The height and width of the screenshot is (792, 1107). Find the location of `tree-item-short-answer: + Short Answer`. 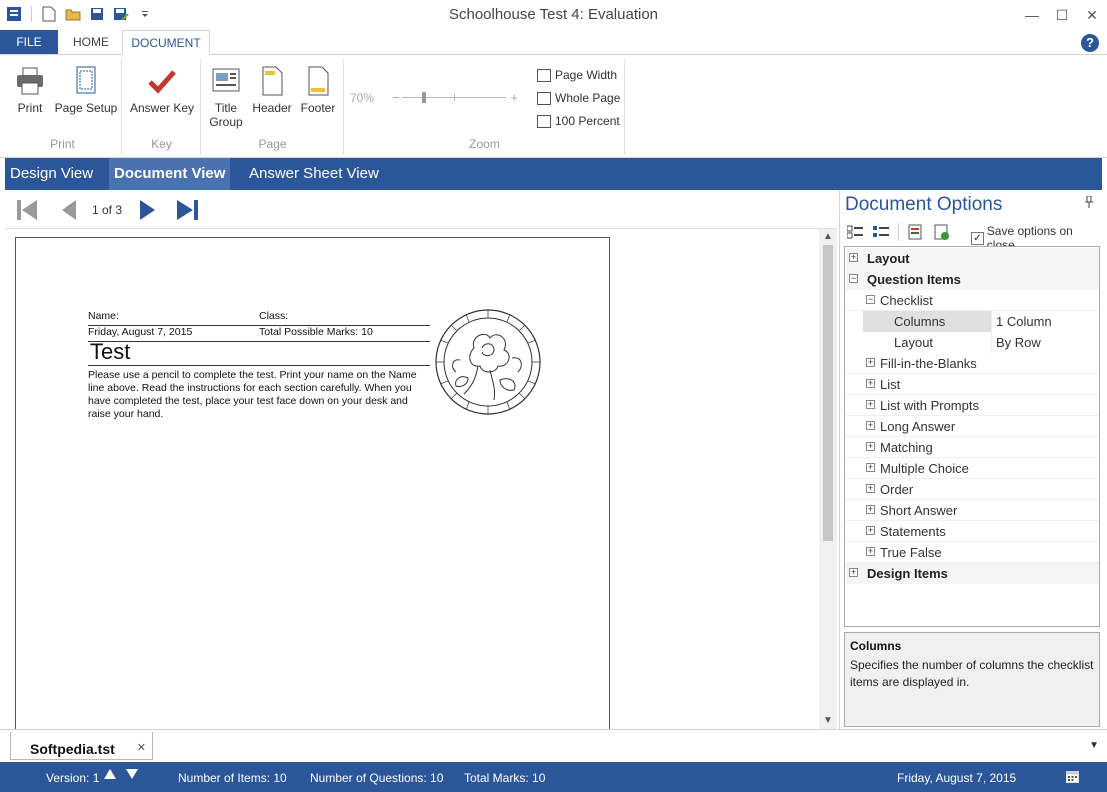

tree-item-short-answer: + Short Answer is located at coordinates (972, 510).